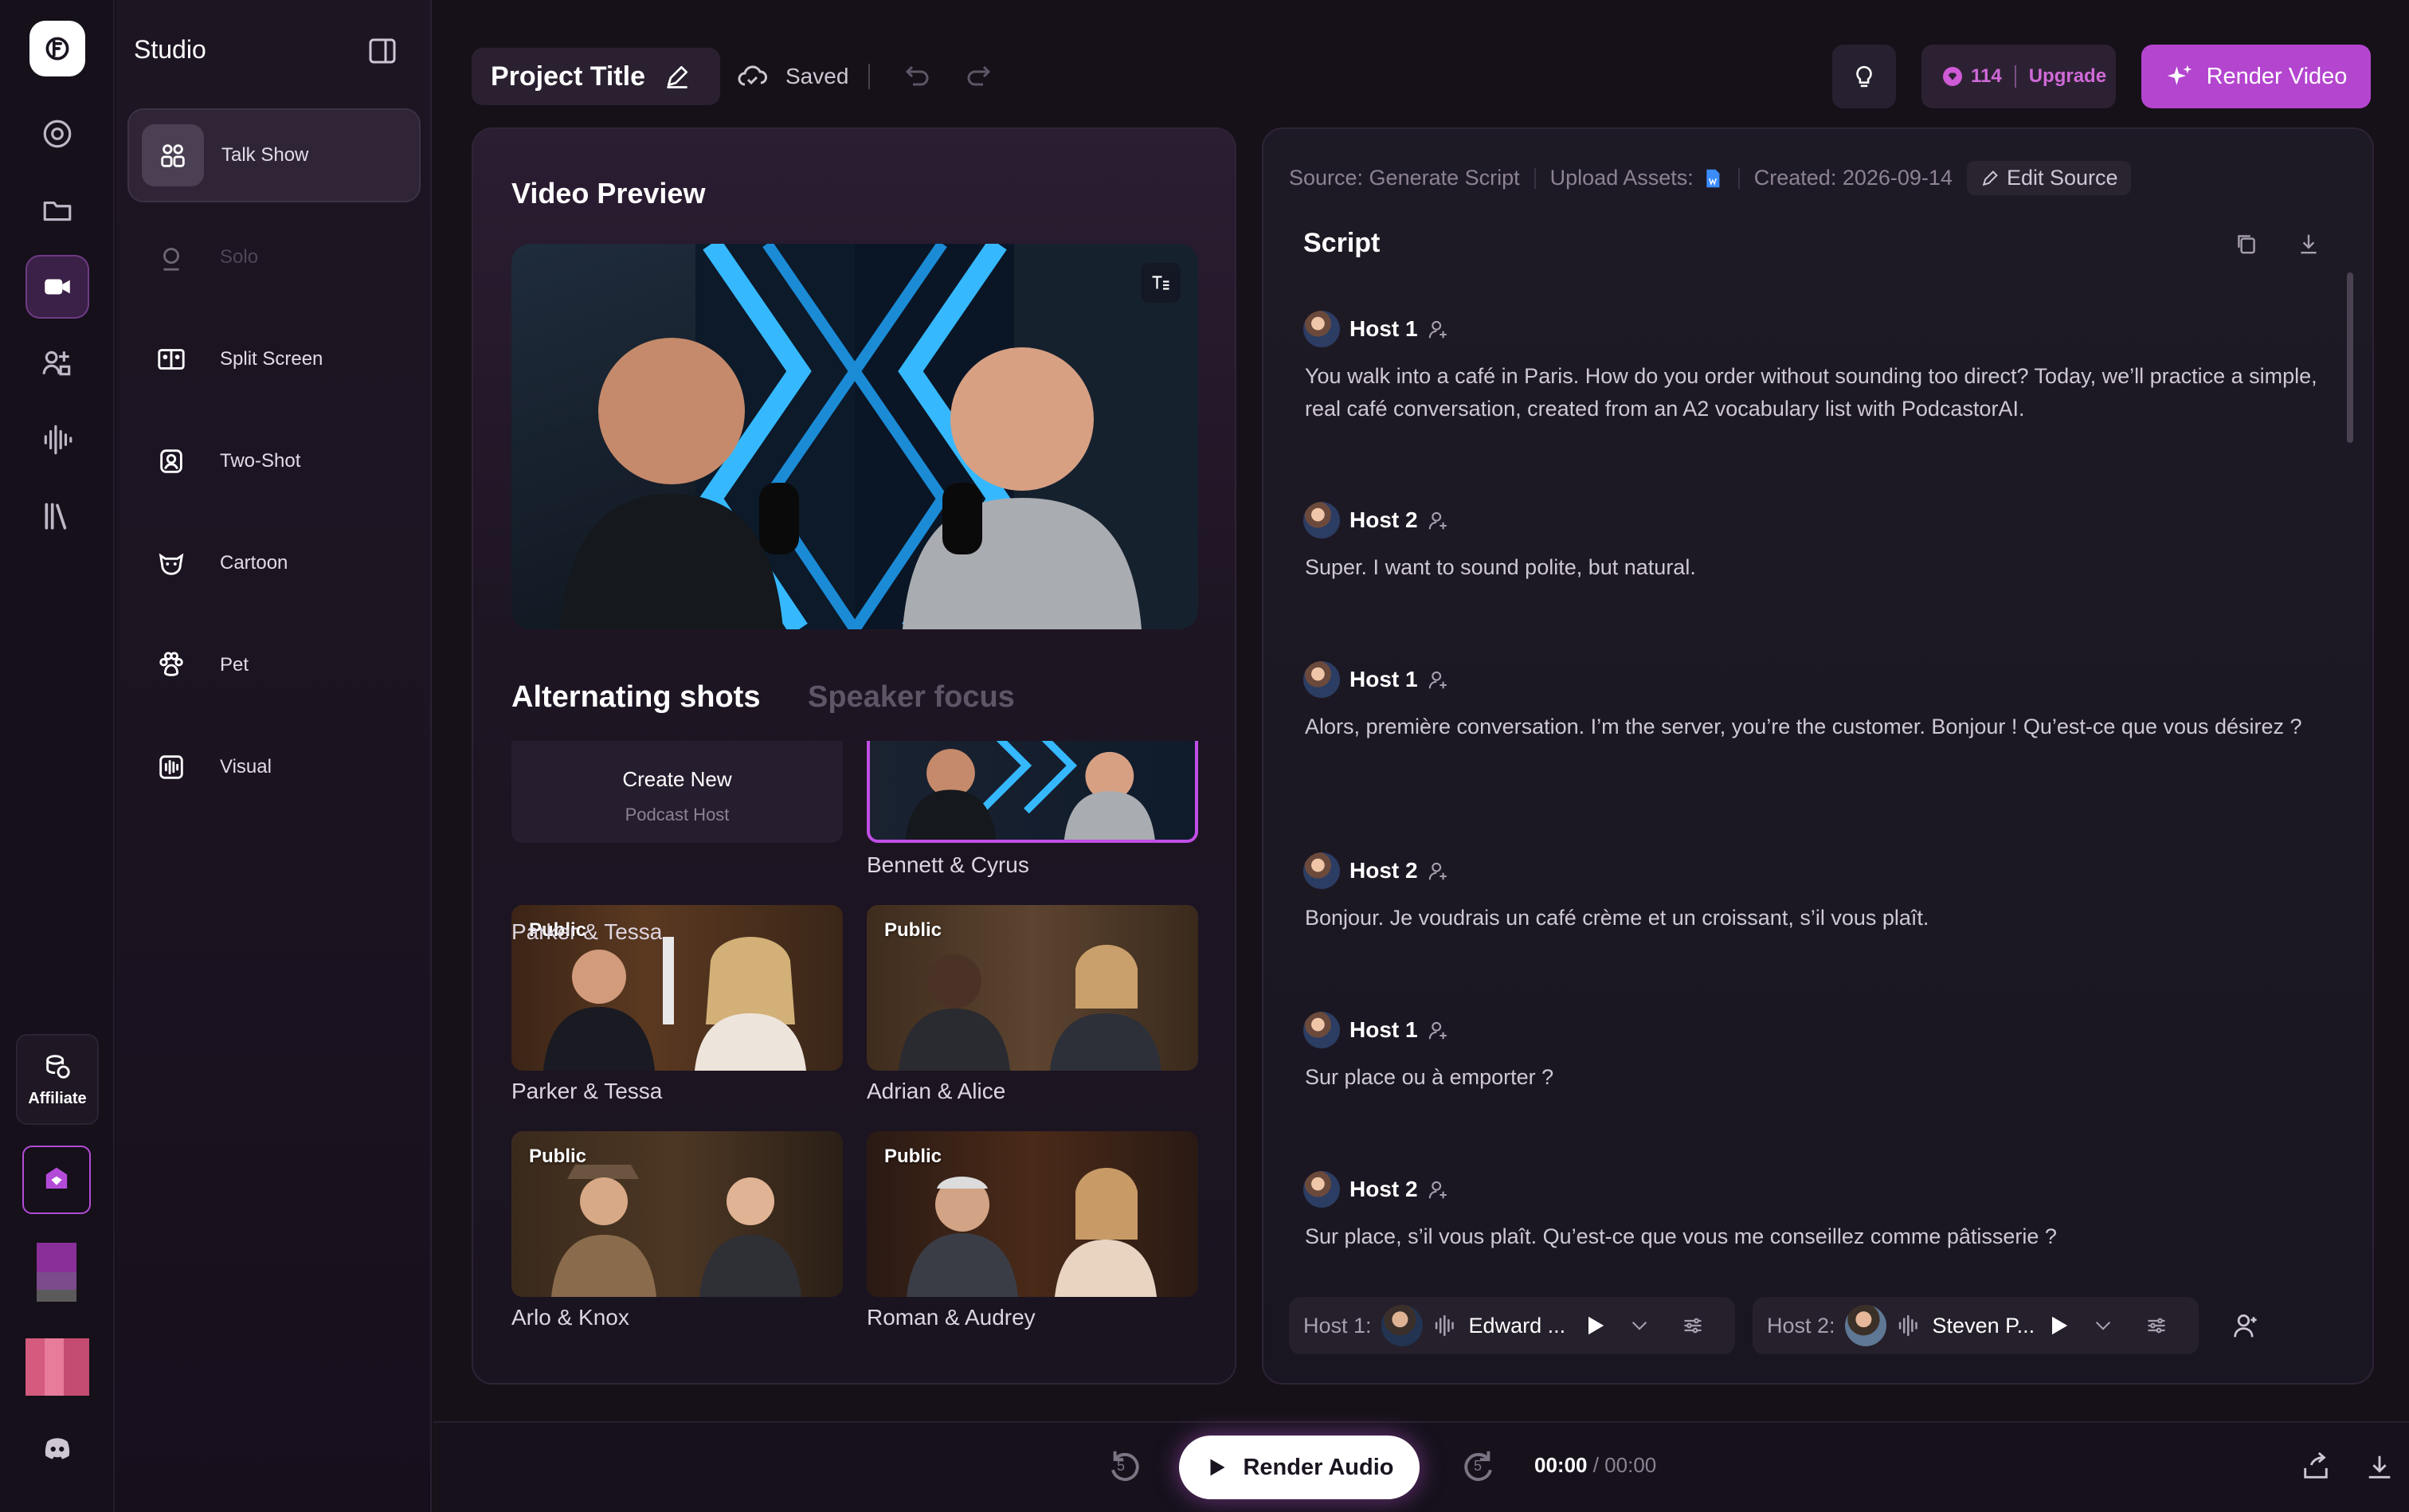  I want to click on lightbulb-icon, so click(1864, 77).